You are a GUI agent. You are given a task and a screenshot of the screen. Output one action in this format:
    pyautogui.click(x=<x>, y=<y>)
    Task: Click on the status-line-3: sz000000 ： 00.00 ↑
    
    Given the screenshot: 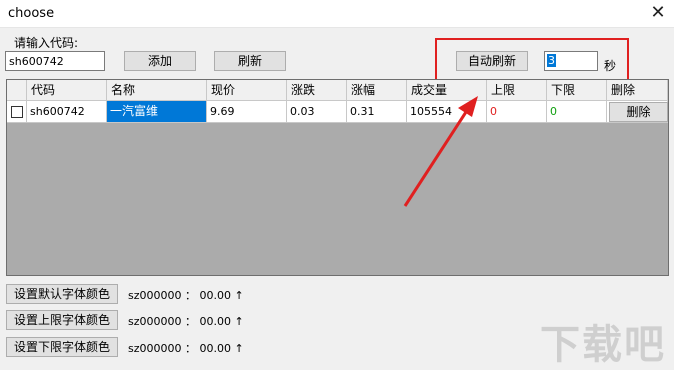 What is the action you would take?
    pyautogui.click(x=186, y=348)
    